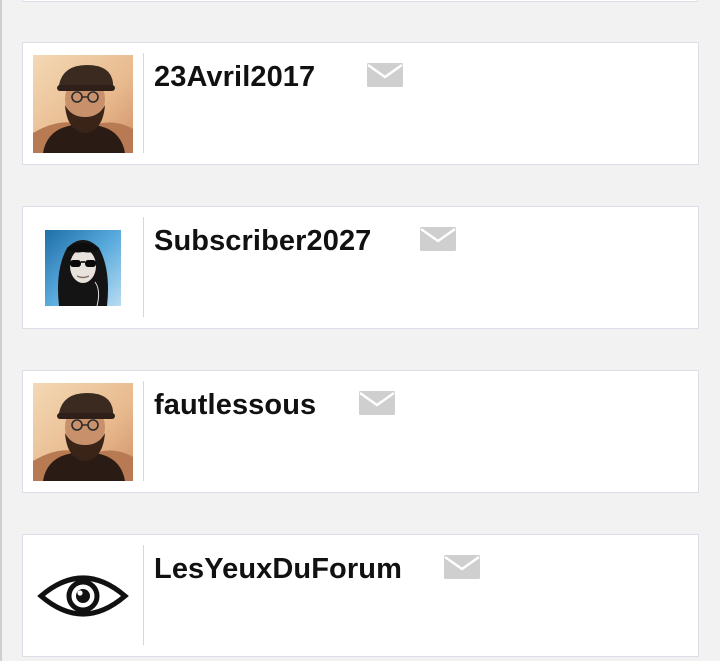 Image resolution: width=720 pixels, height=661 pixels. What do you see at coordinates (1, 330) in the screenshot?
I see `page-left-border` at bounding box center [1, 330].